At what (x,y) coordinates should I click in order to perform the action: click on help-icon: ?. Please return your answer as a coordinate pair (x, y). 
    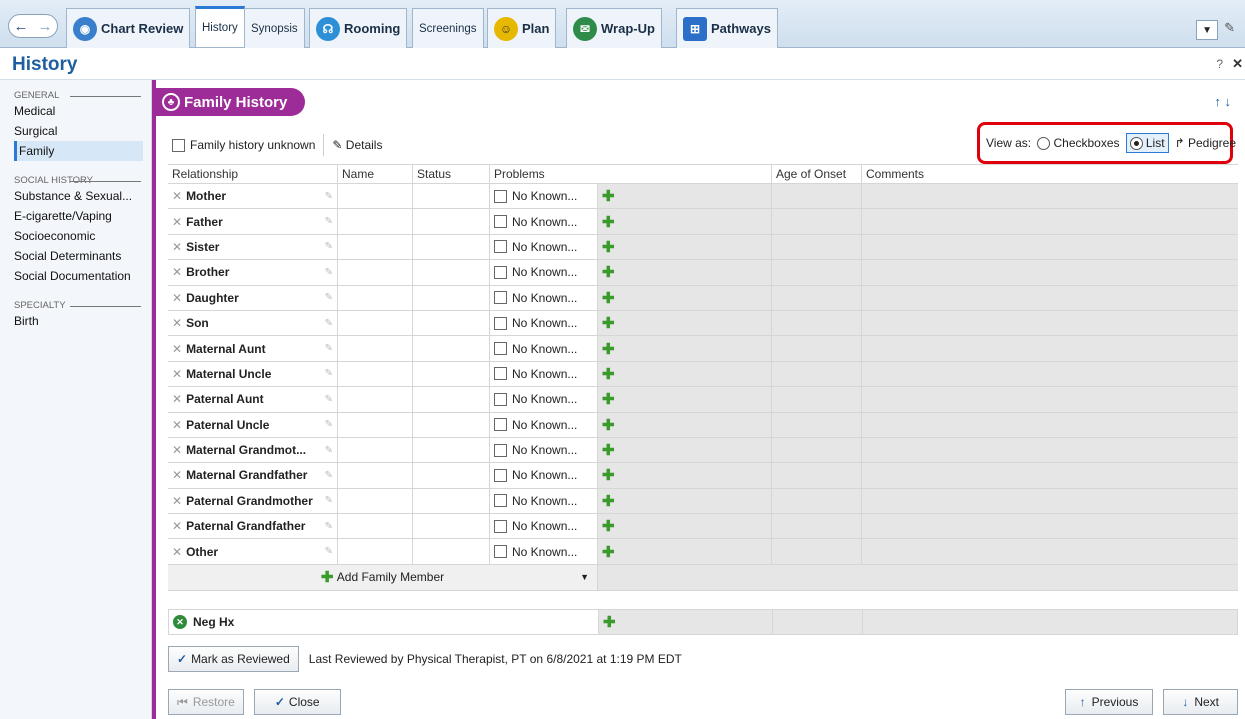
    Looking at the image, I should click on (1219, 64).